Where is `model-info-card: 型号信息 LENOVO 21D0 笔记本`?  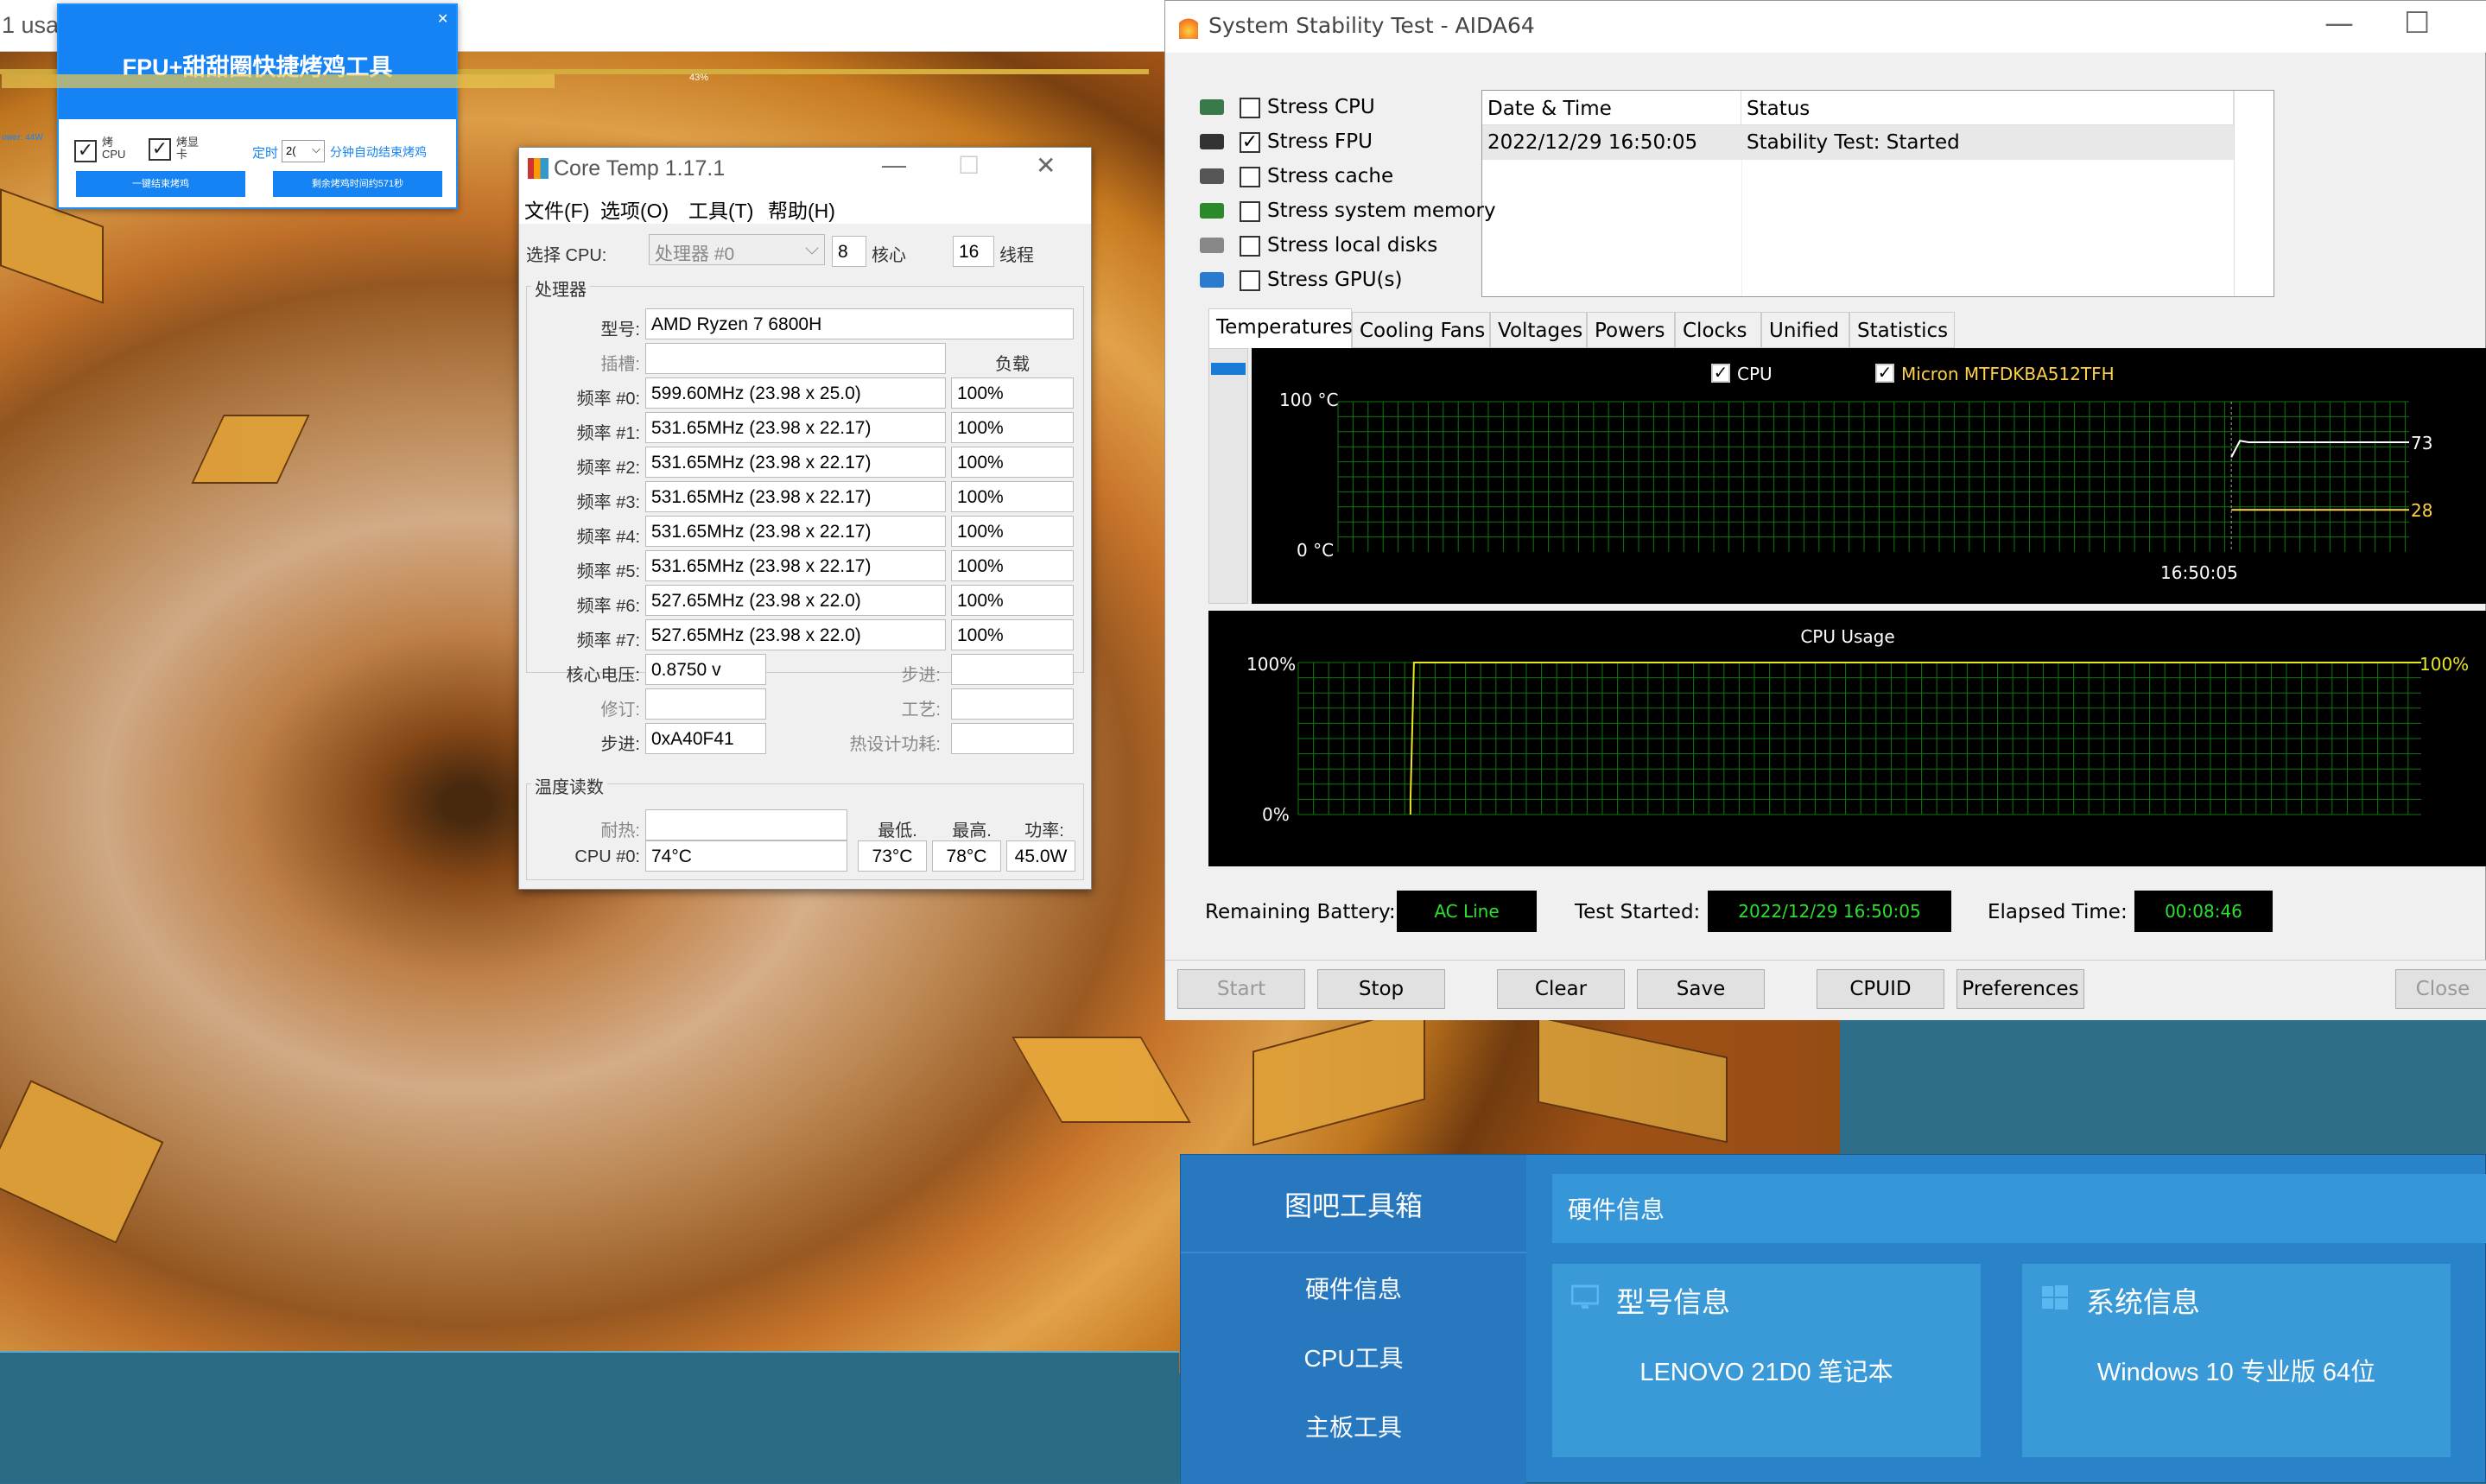 model-info-card: 型号信息 LENOVO 21D0 笔记本 is located at coordinates (1766, 1360).